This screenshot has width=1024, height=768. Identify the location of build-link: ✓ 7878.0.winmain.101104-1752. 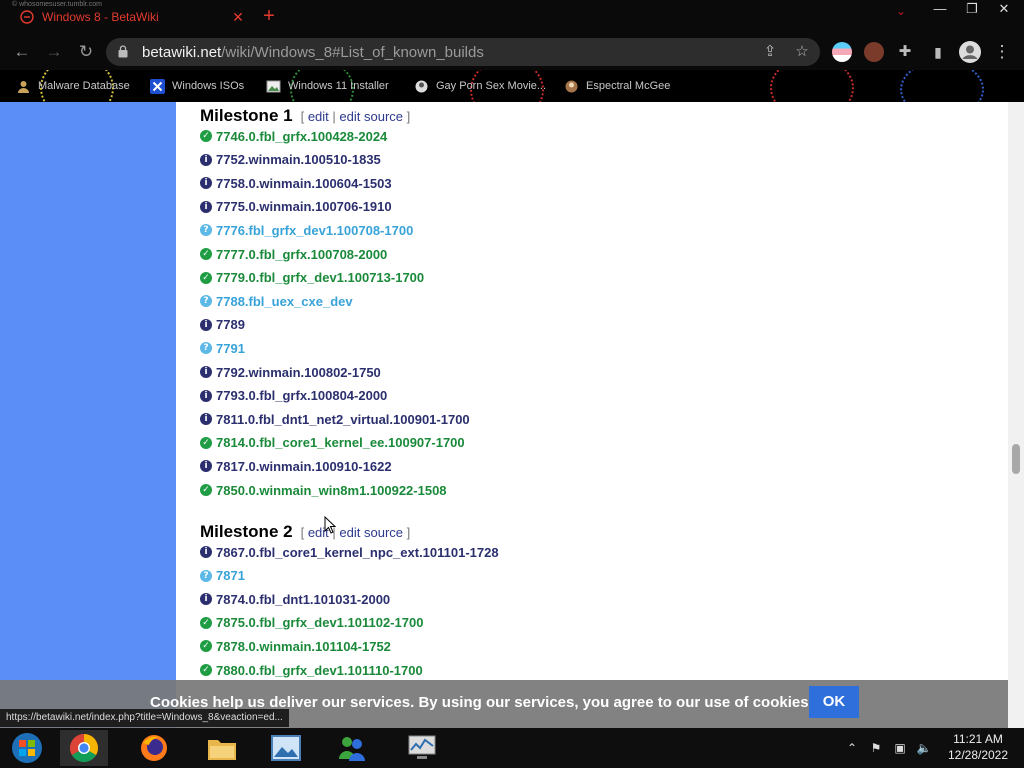
(295, 646).